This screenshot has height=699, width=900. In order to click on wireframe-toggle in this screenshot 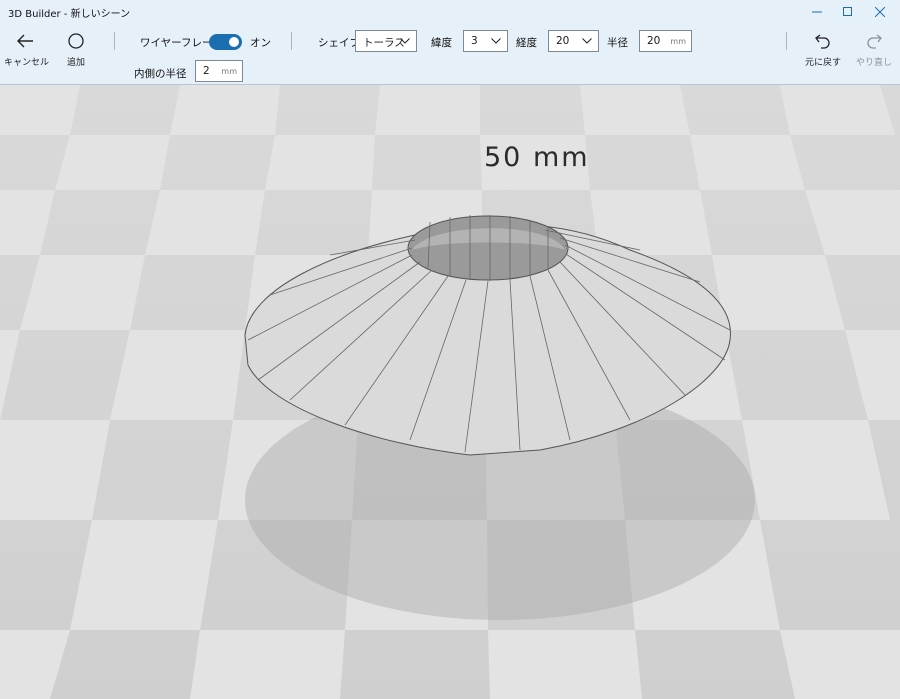, I will do `click(225, 42)`.